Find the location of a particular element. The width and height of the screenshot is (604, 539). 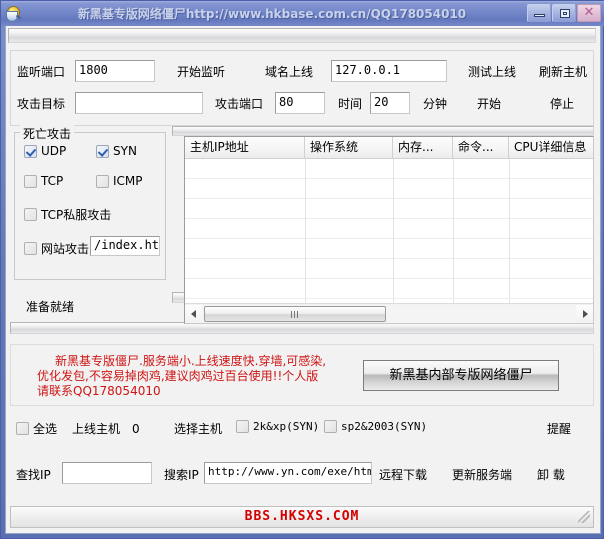

close-button: ✕ is located at coordinates (589, 13).